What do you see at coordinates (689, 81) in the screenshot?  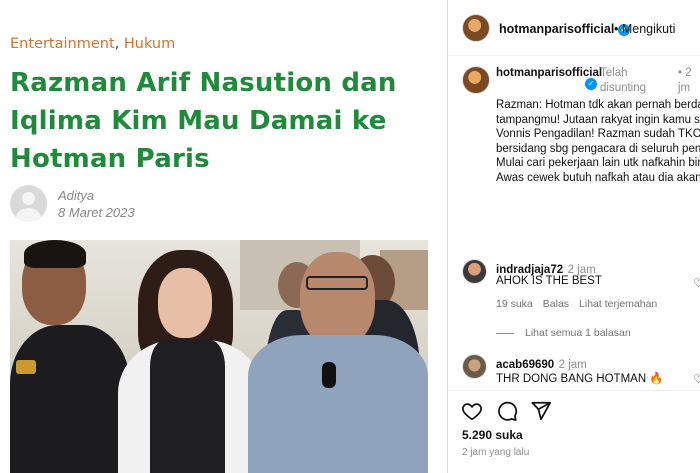 I see `caption-time: • 2 jm` at bounding box center [689, 81].